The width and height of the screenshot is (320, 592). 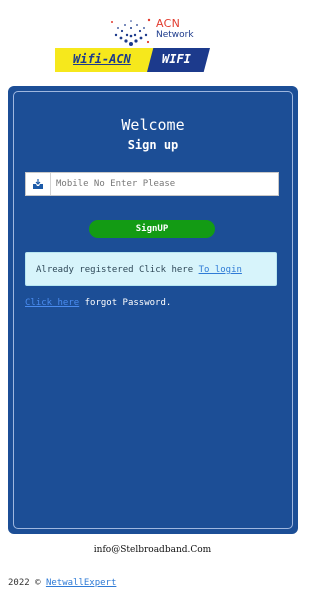 I want to click on forgot-click-here-link: Click here, so click(x=52, y=303).